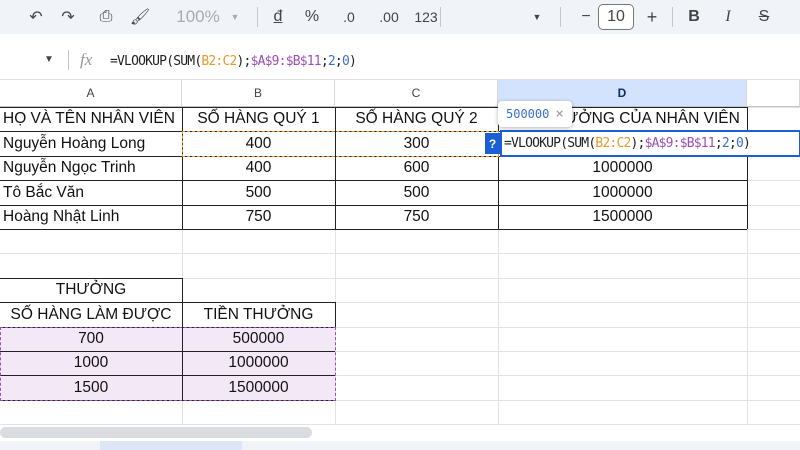  What do you see at coordinates (258, 118) in the screenshot?
I see `table-header-cell: SỐ HÀNG QUÝ 1` at bounding box center [258, 118].